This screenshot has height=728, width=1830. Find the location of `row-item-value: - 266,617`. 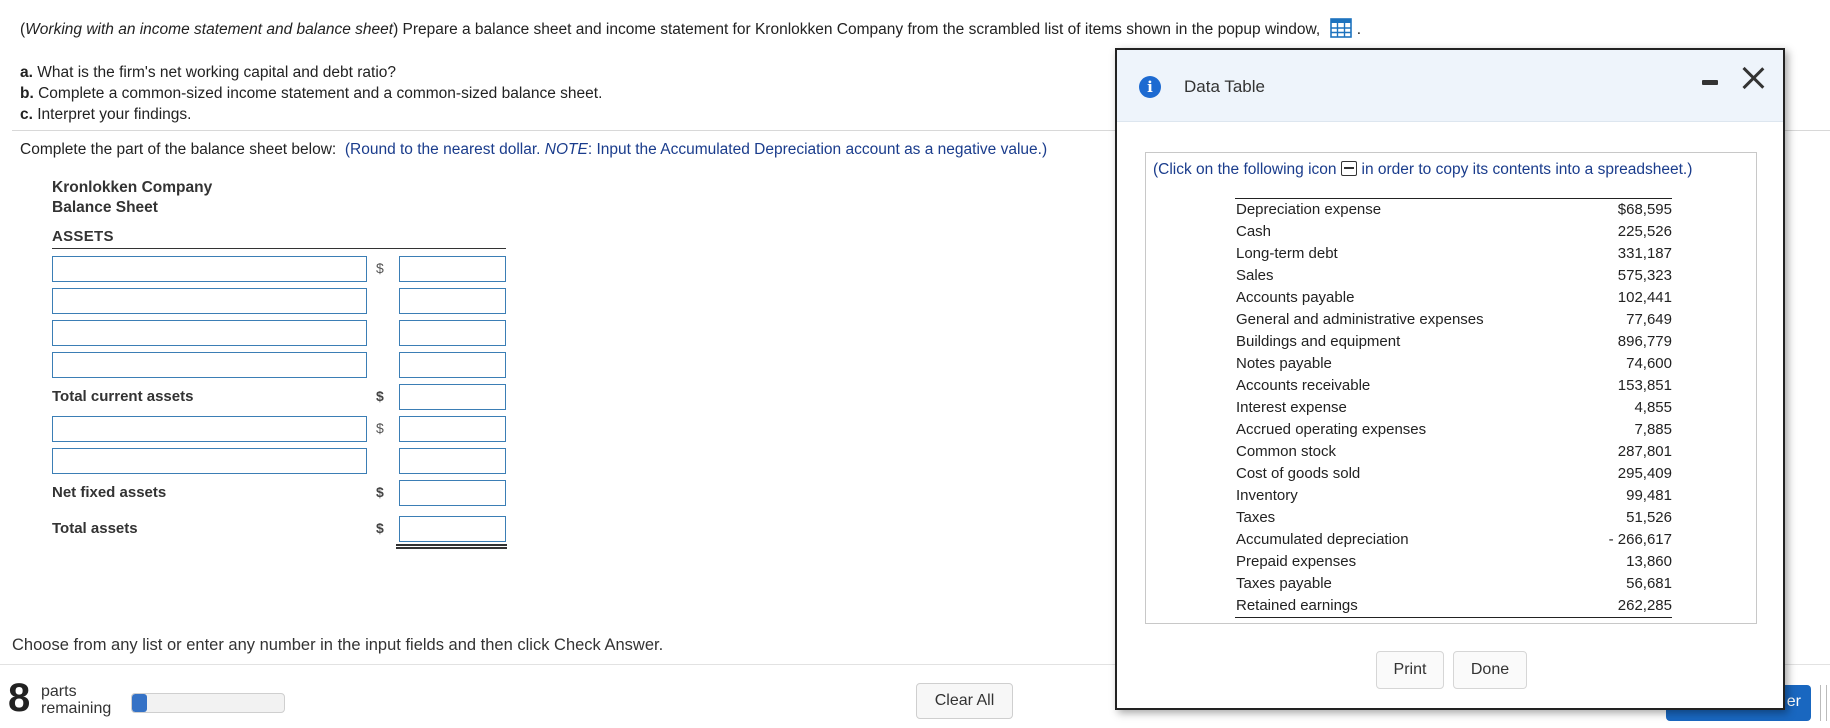

row-item-value: - 266,617 is located at coordinates (1640, 539).